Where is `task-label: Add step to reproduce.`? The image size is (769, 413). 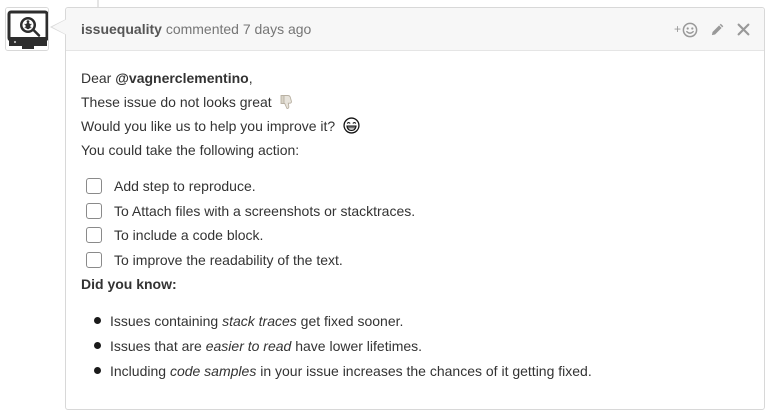
task-label: Add step to reproduce. is located at coordinates (185, 186).